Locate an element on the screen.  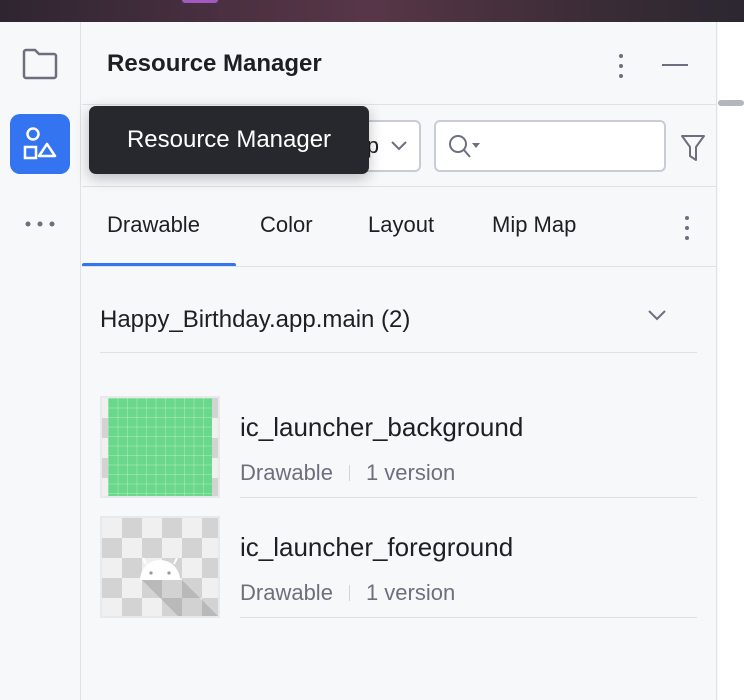
project-tool-button is located at coordinates (40, 64).